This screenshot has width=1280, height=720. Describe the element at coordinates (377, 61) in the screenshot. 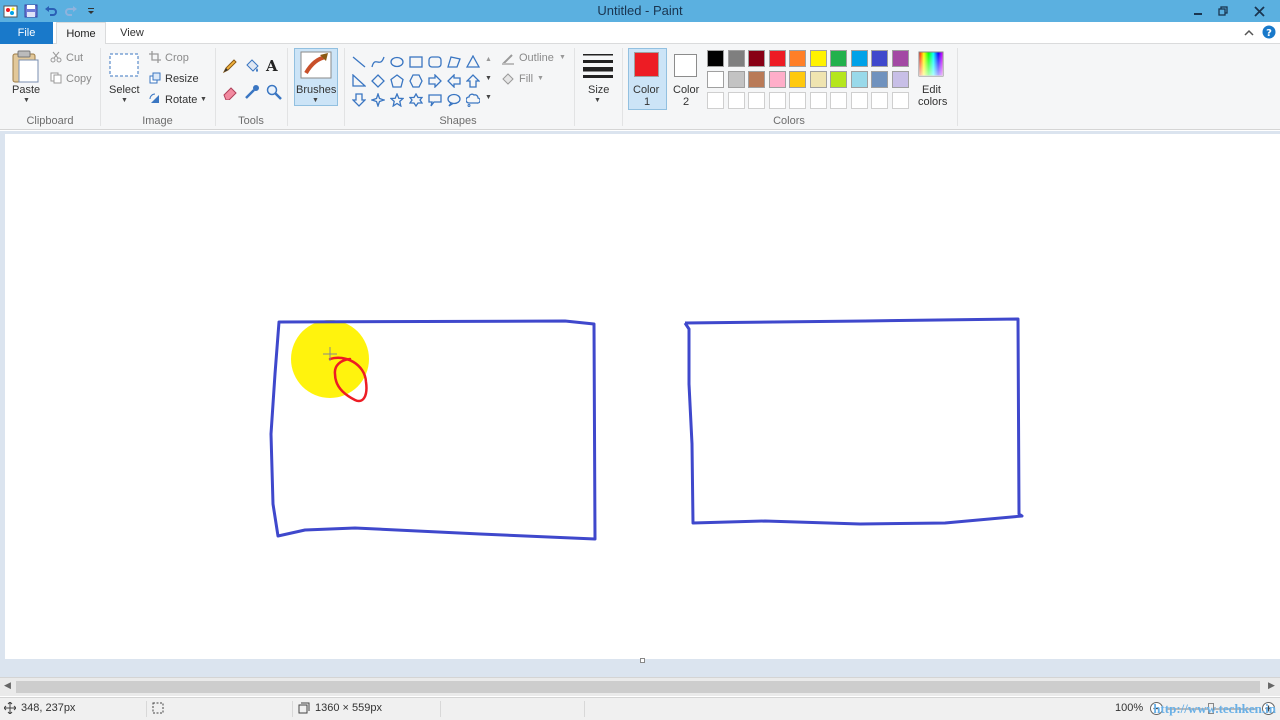

I see `curve-shape-icon` at that location.